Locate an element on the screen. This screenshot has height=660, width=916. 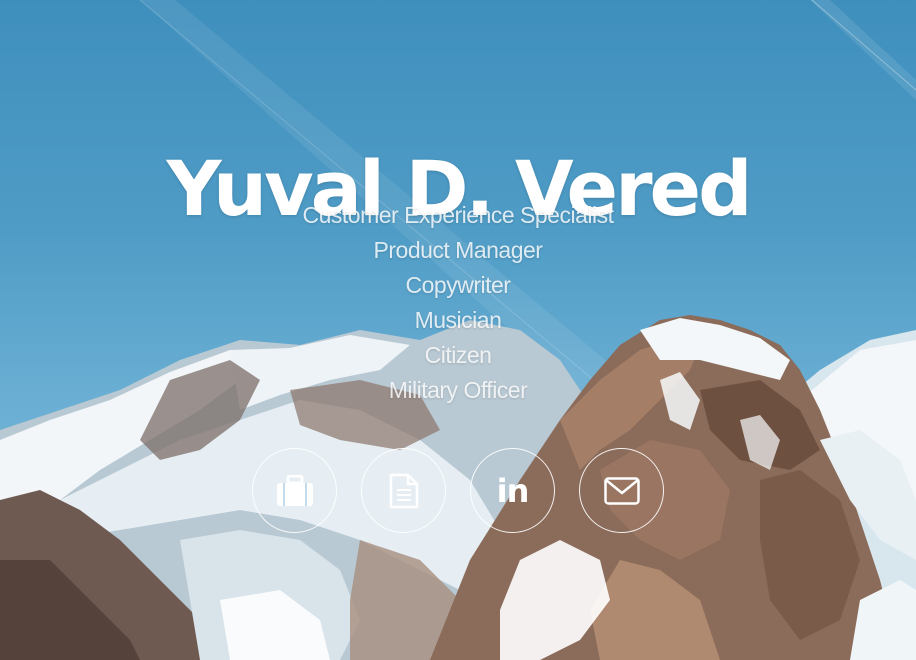
linkedin-icon: in is located at coordinates (513, 490).